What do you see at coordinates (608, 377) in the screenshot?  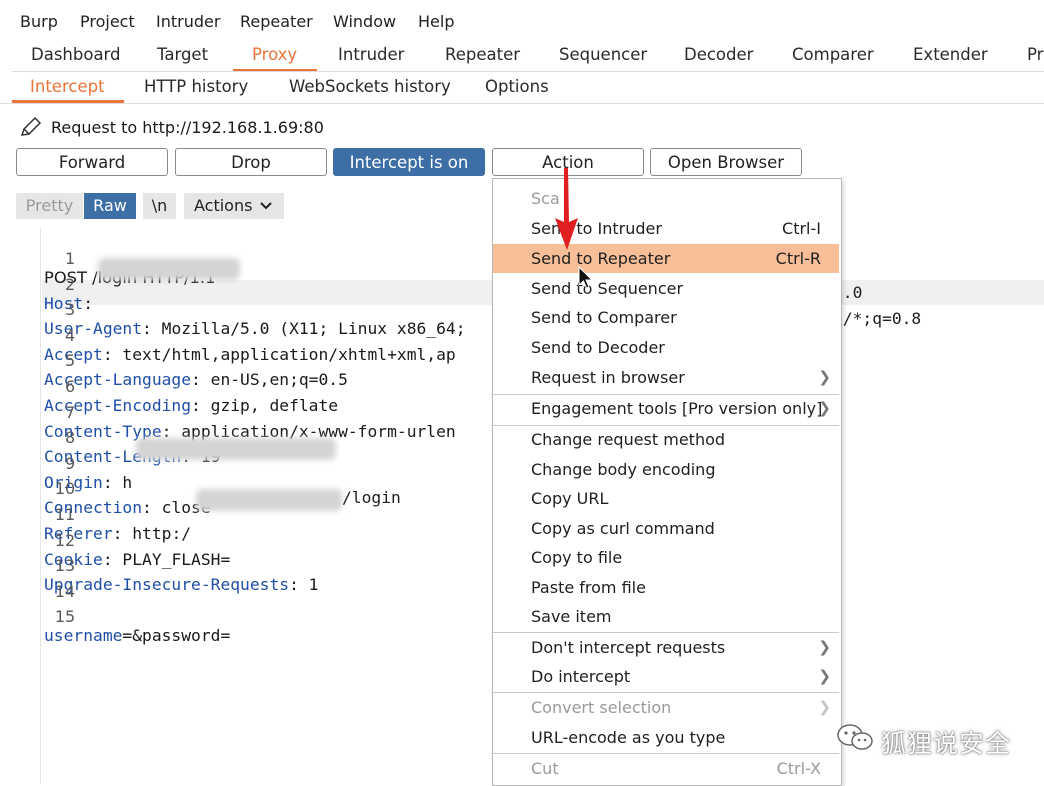 I see `menu-item-label: Request in browser` at bounding box center [608, 377].